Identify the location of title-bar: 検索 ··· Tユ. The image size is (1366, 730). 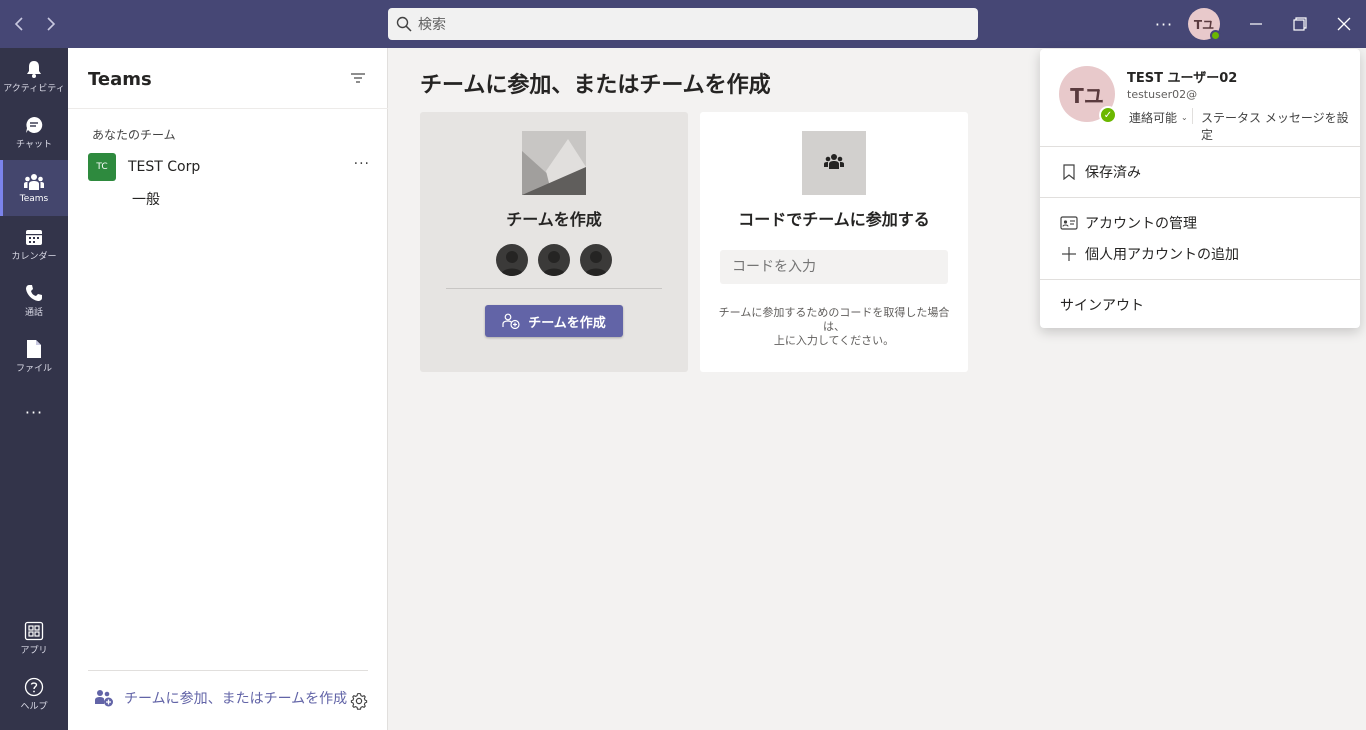
(683, 24).